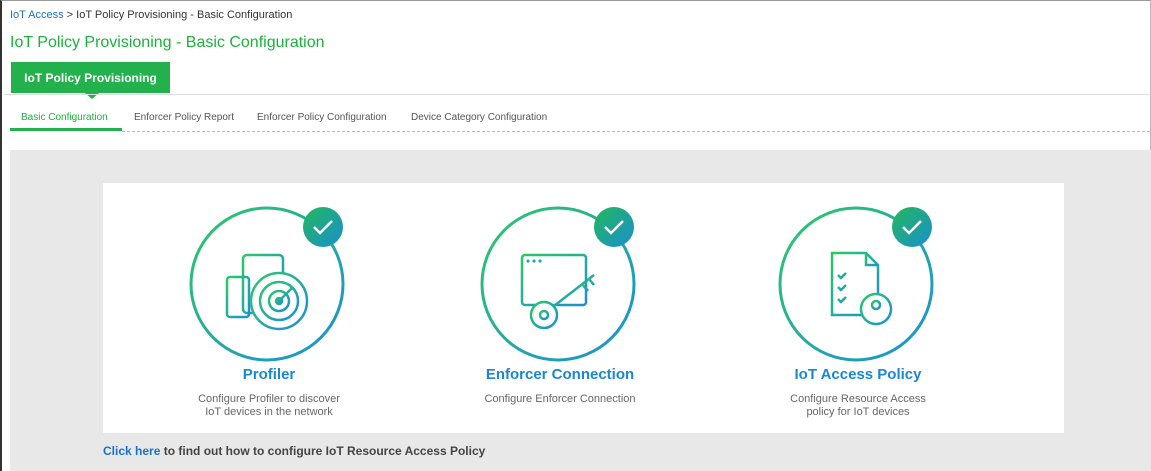 The width and height of the screenshot is (1151, 471). I want to click on tab-iot-policy-provisioning: IoT Policy Provisioning, so click(90, 80).